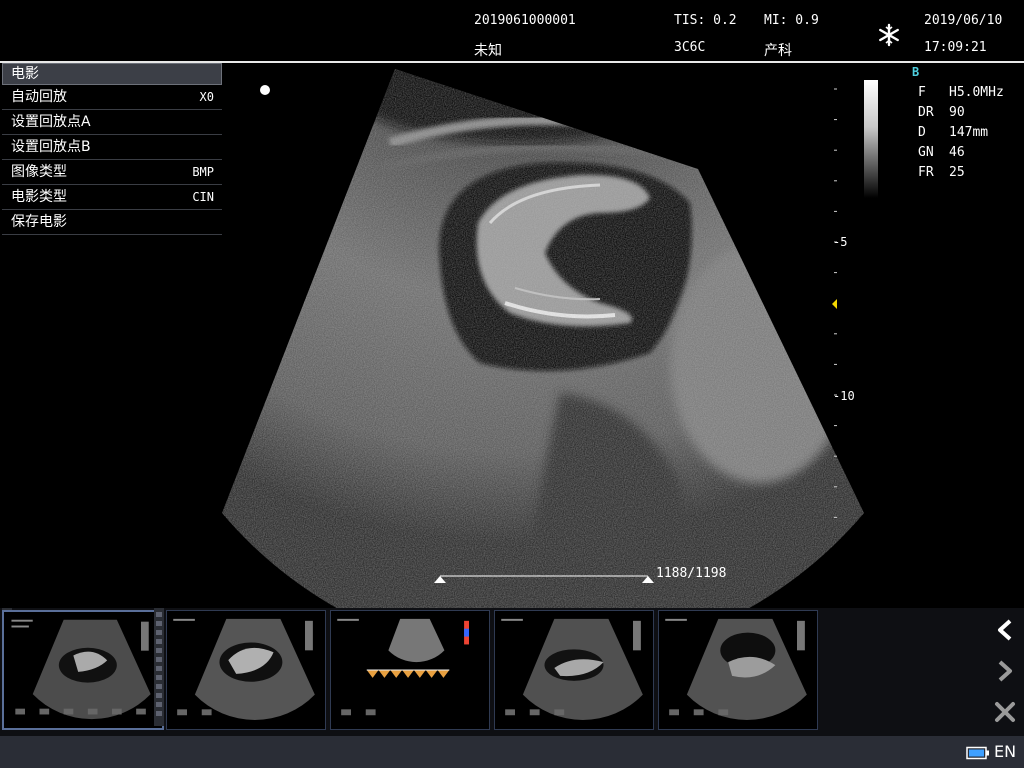  I want to click on menu-item-set-point-a: 设置回放点A, so click(112, 122).